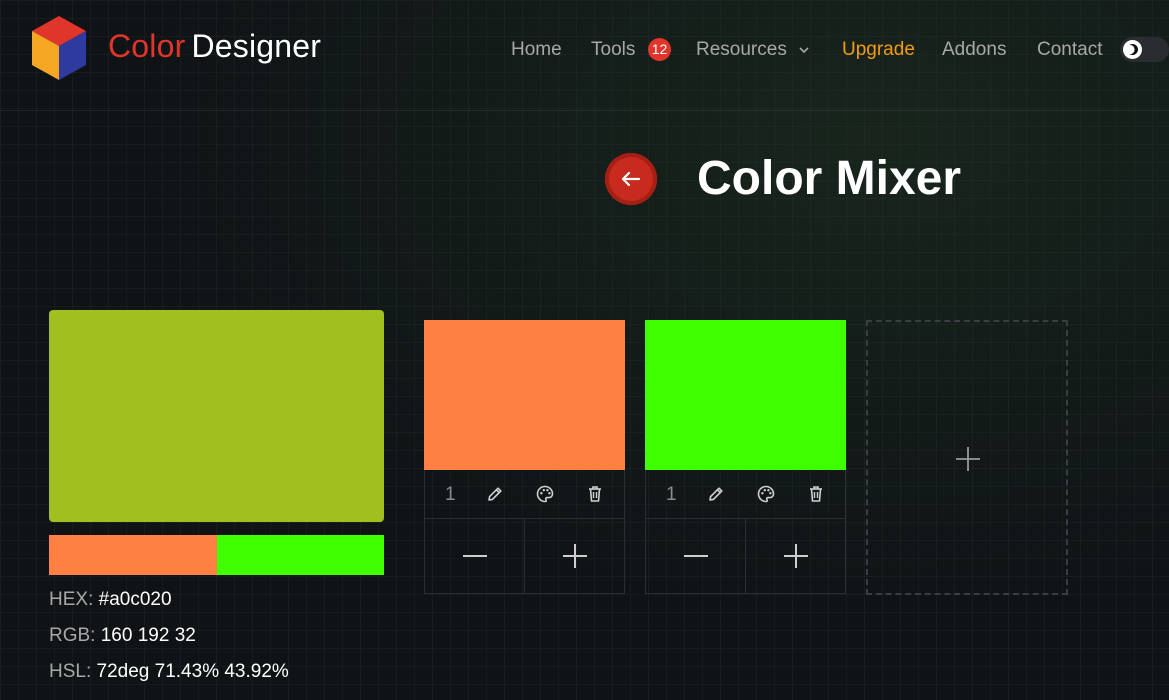 The image size is (1169, 700). I want to click on brand-name: Color Designer, so click(214, 46).